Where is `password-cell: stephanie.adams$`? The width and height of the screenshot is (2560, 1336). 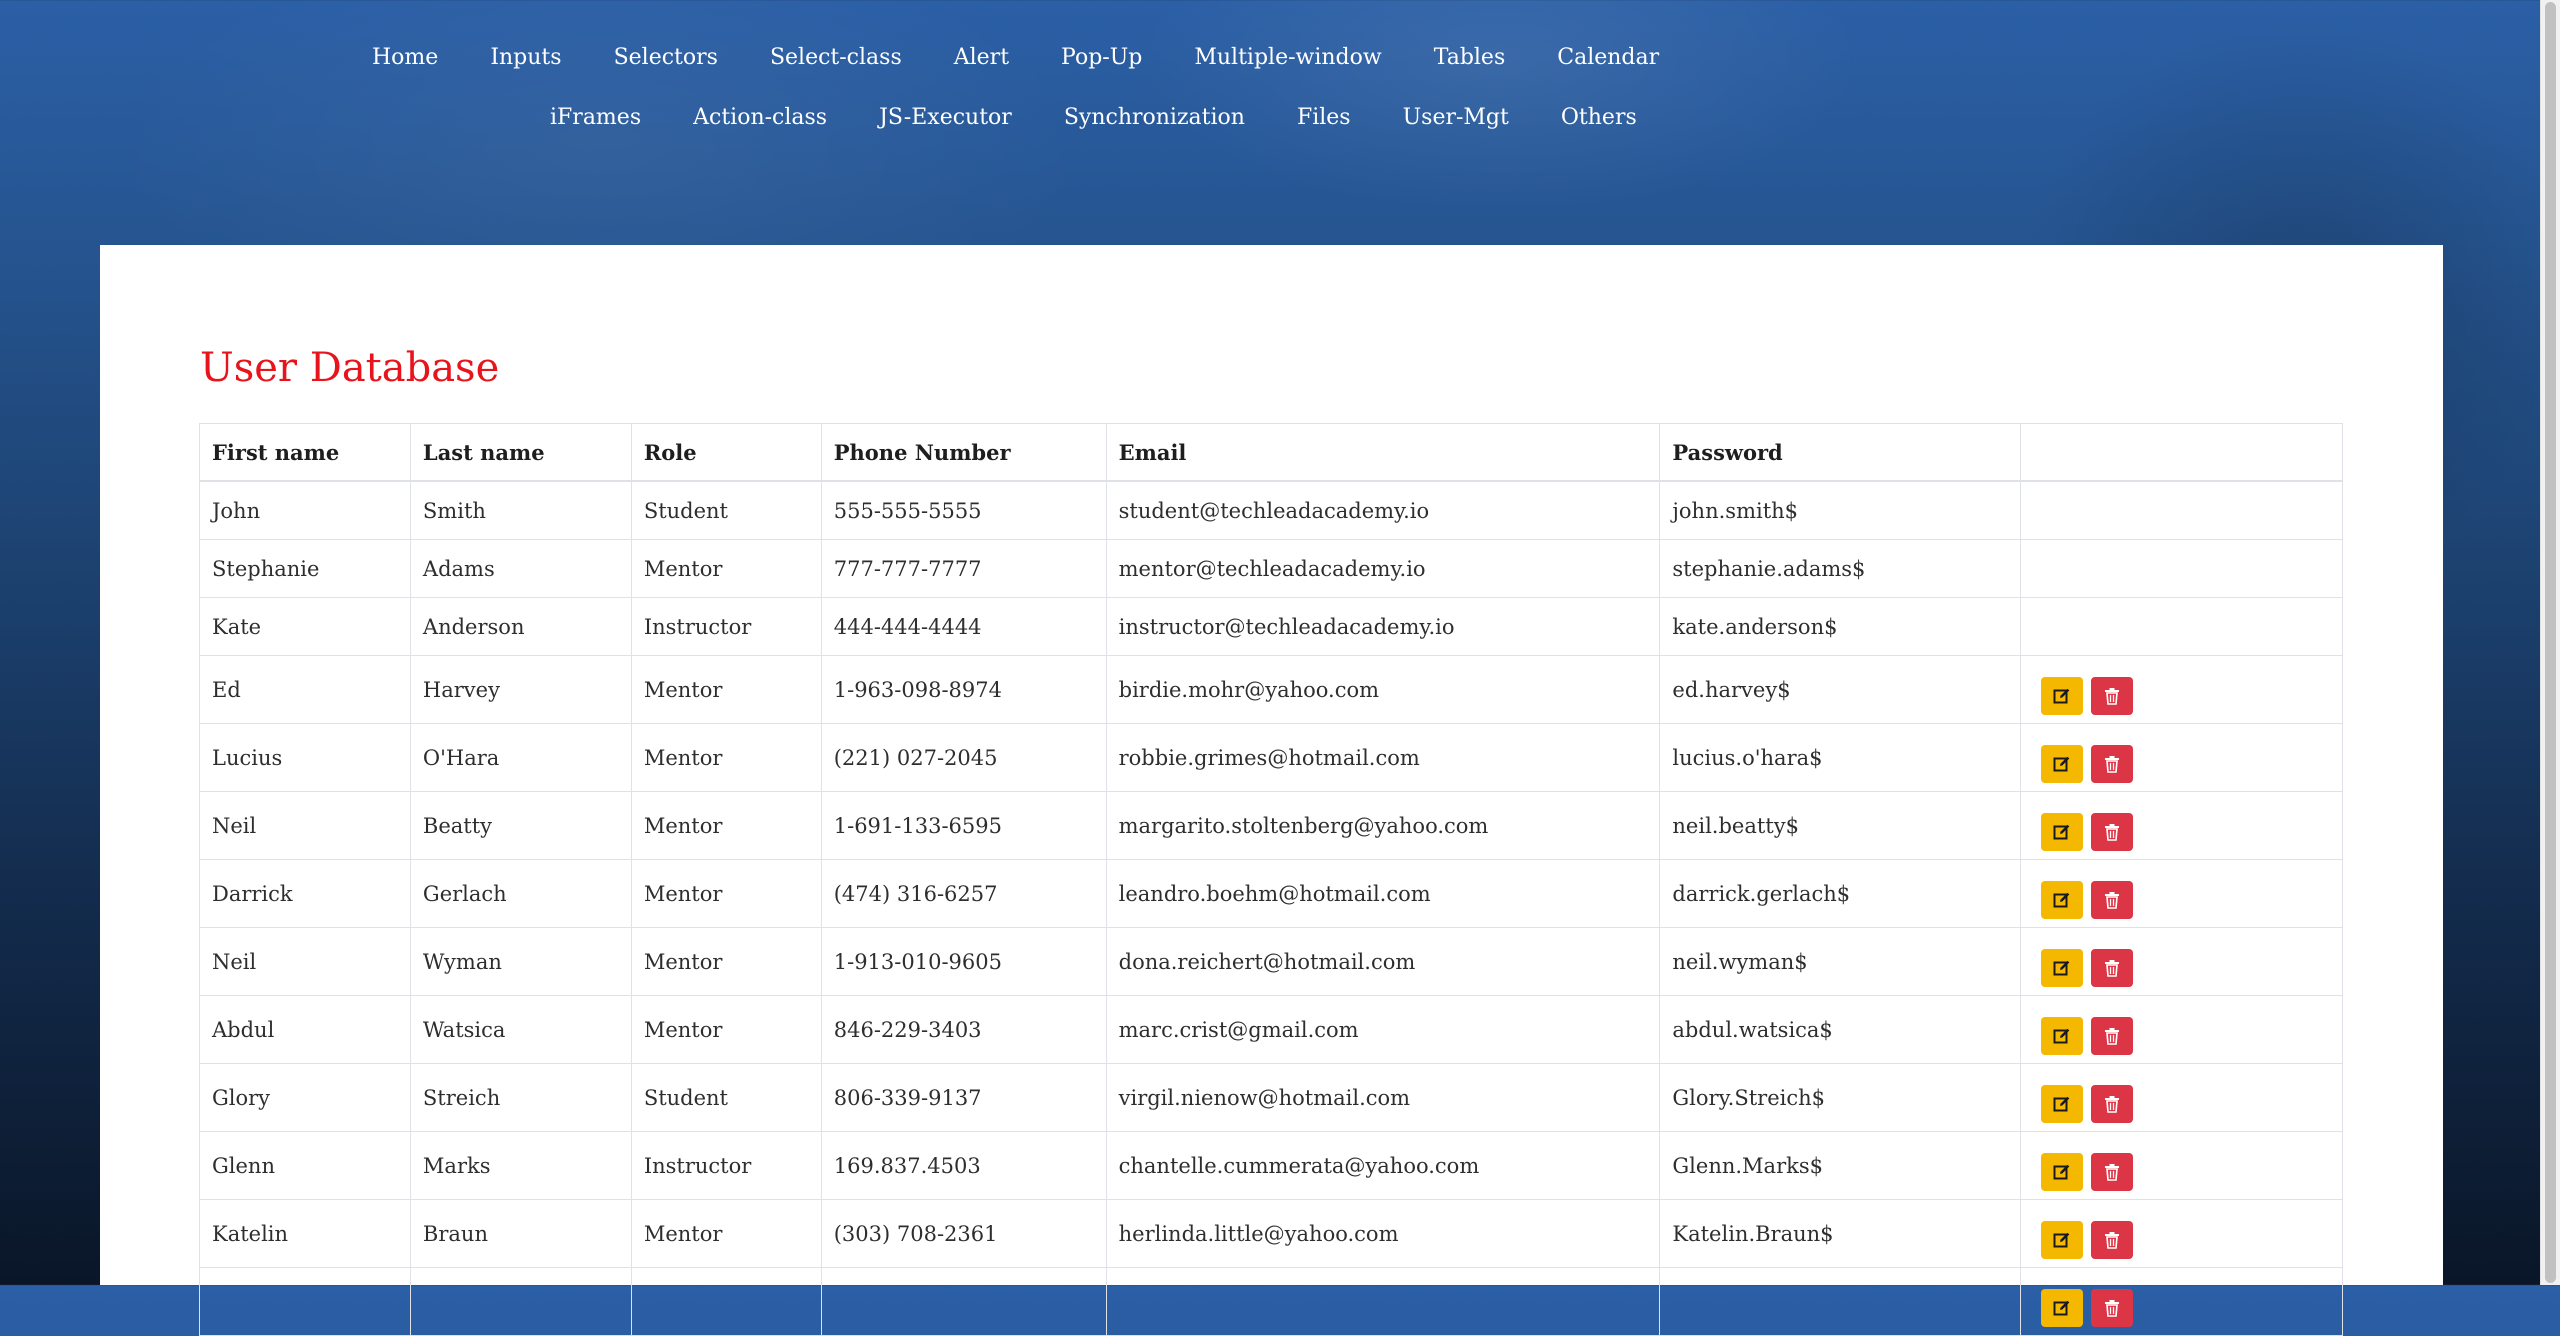 password-cell: stephanie.adams$ is located at coordinates (1840, 568).